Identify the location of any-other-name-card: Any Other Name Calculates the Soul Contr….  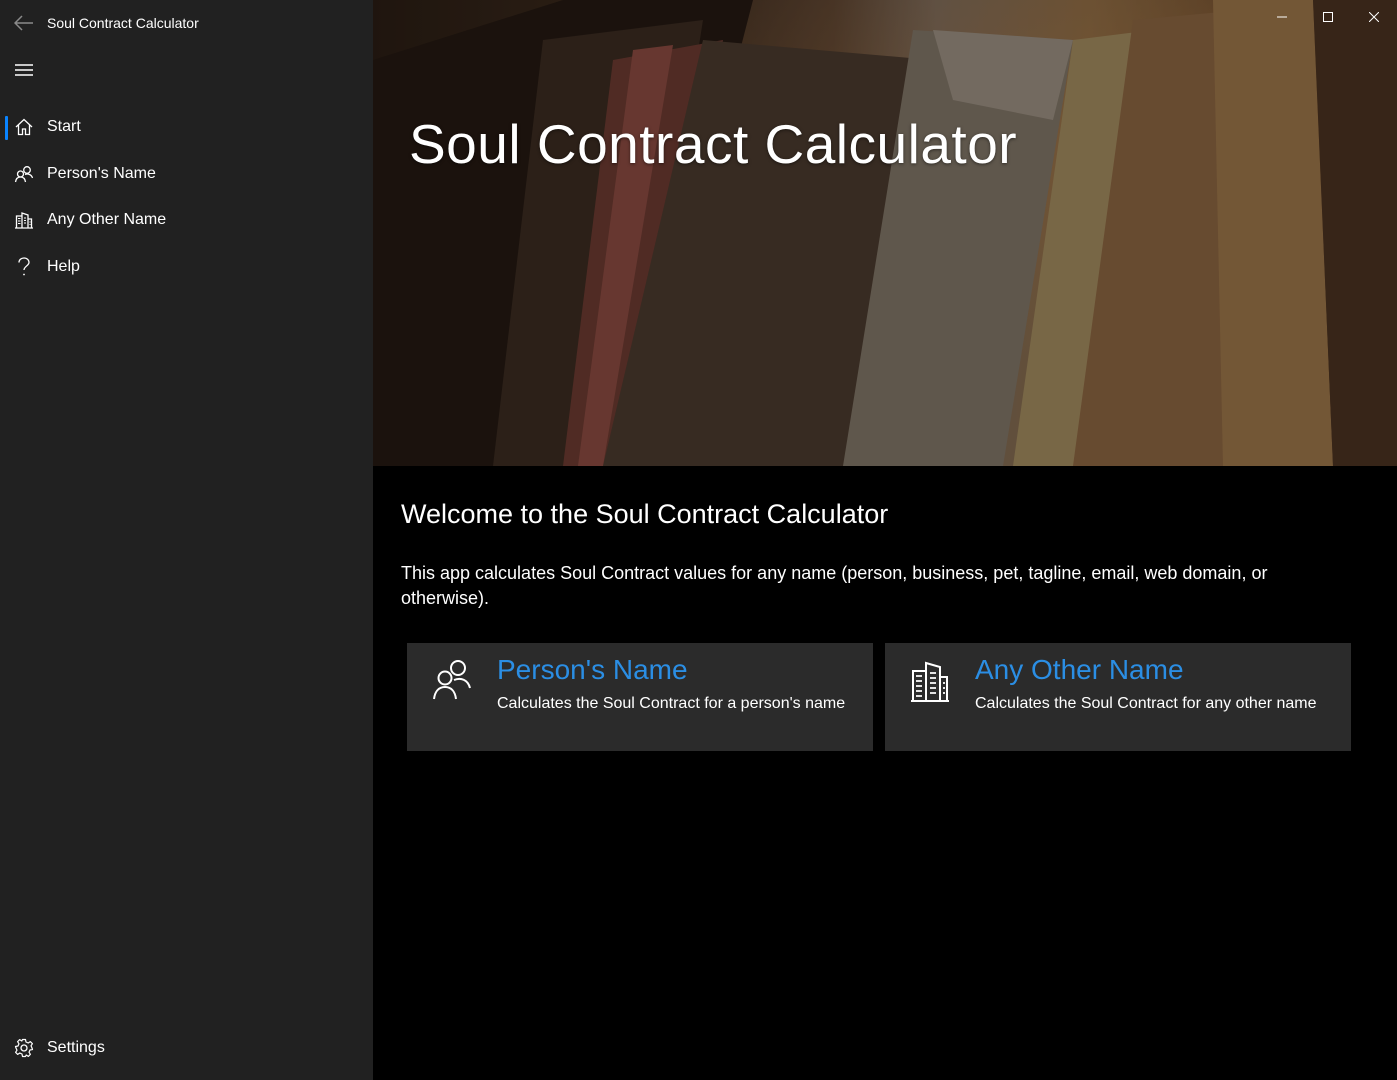
(1118, 697).